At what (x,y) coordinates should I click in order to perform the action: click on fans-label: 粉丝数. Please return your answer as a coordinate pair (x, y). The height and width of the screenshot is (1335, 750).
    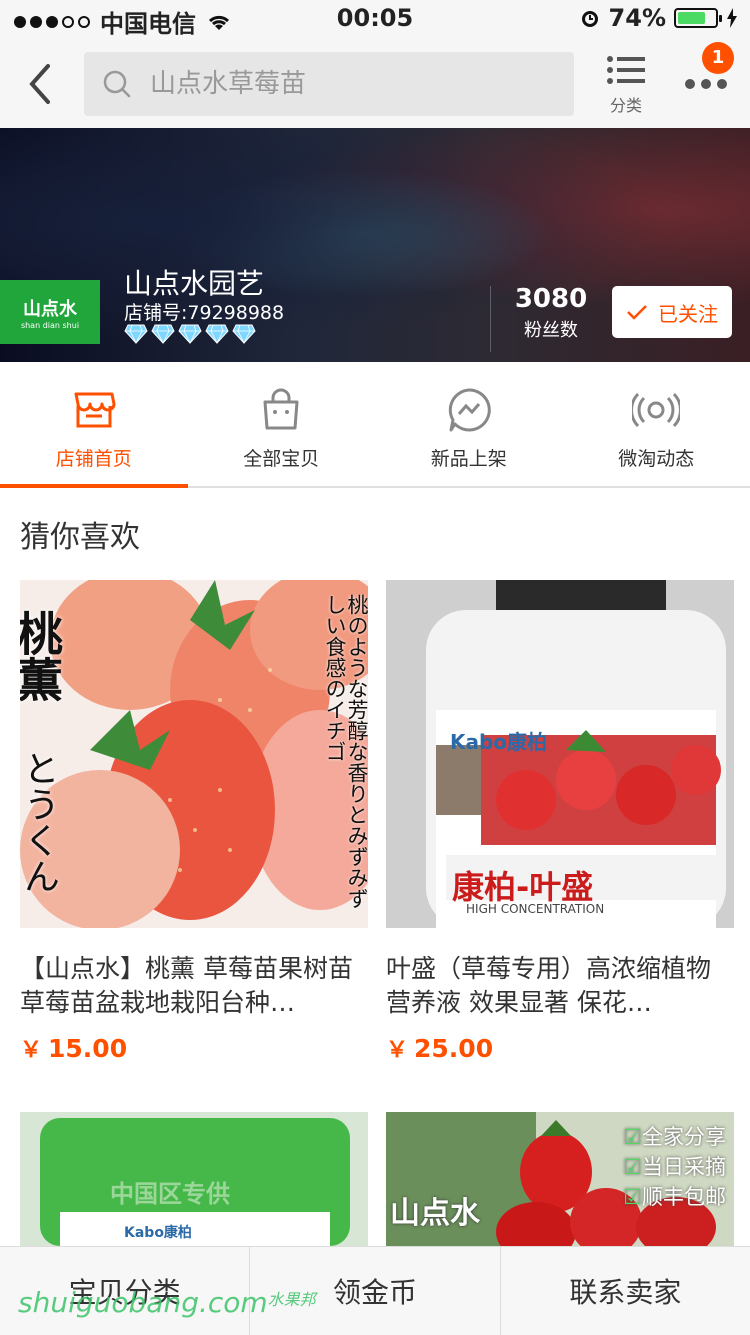
    Looking at the image, I should click on (551, 329).